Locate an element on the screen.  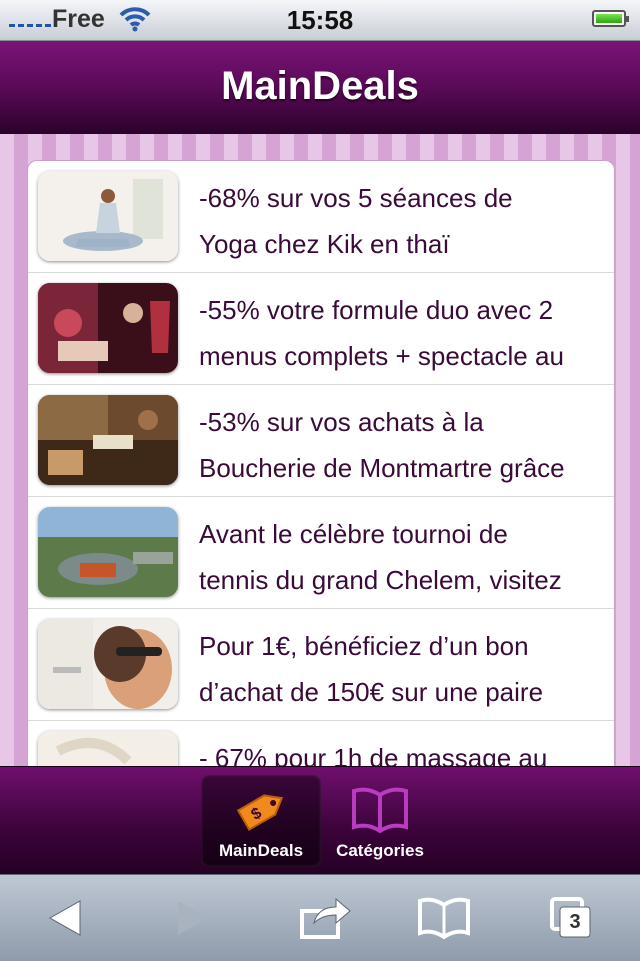
price-tag-icon: $ is located at coordinates (261, 810).